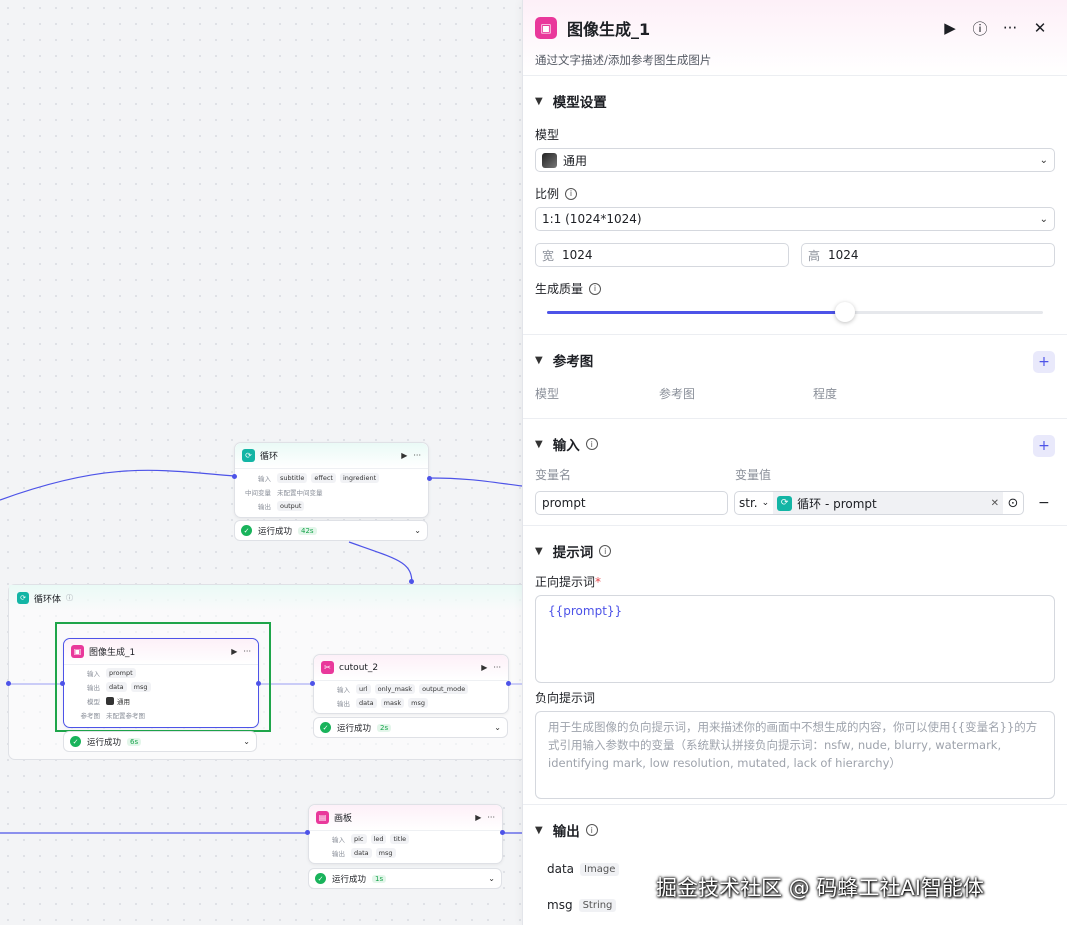  Describe the element at coordinates (70, 598) in the screenshot. I see `info-icon: ⓘ` at that location.